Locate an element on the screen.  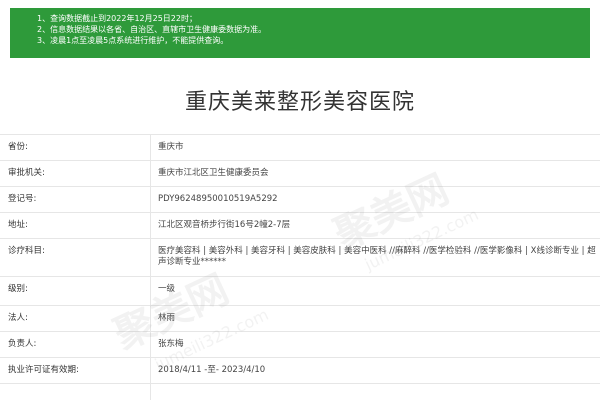
table-row: 登记号: PDY96248950010519A5292 is located at coordinates (300, 200).